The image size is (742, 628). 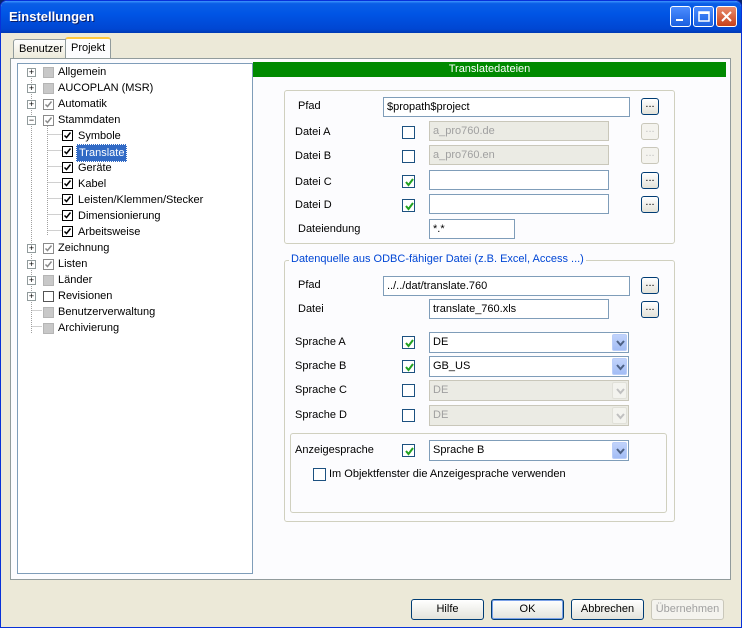 I want to click on minimize-button, so click(x=680, y=16).